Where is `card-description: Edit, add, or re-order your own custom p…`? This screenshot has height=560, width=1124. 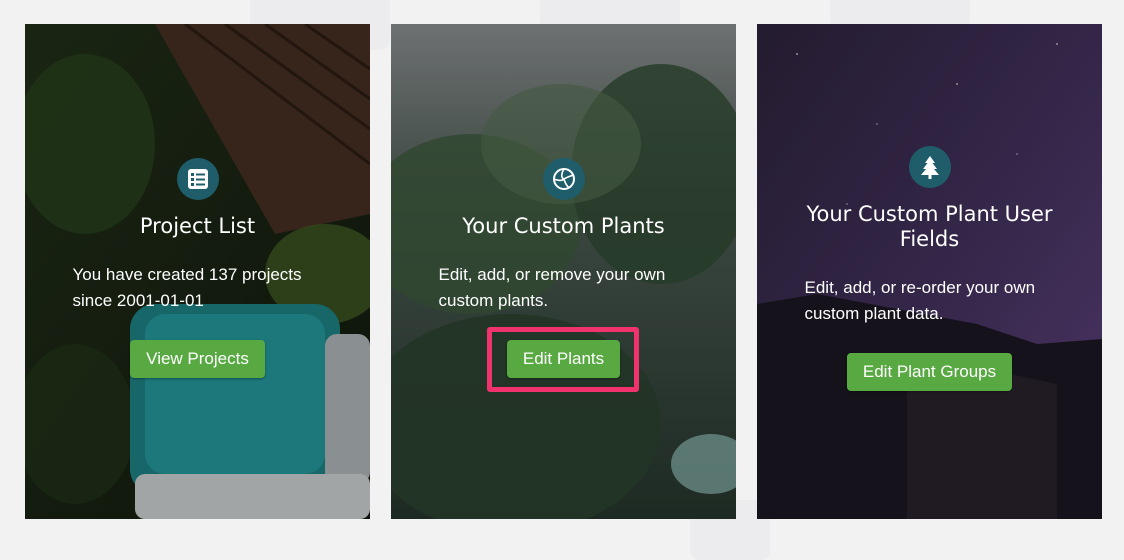
card-description: Edit, add, or re-order your own custom p… is located at coordinates (920, 300).